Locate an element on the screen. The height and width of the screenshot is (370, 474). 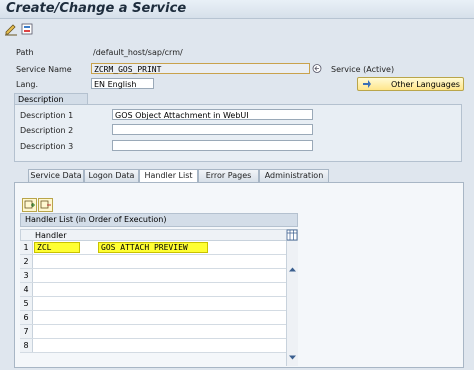
table-row: 4 is located at coordinates (153, 290).